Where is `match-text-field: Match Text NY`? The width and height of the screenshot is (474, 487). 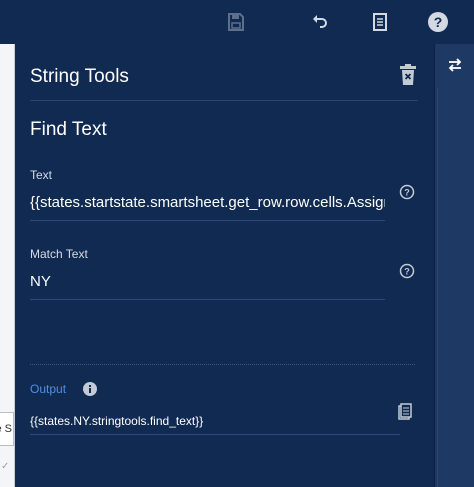
match-text-field: Match Text NY is located at coordinates (207, 273).